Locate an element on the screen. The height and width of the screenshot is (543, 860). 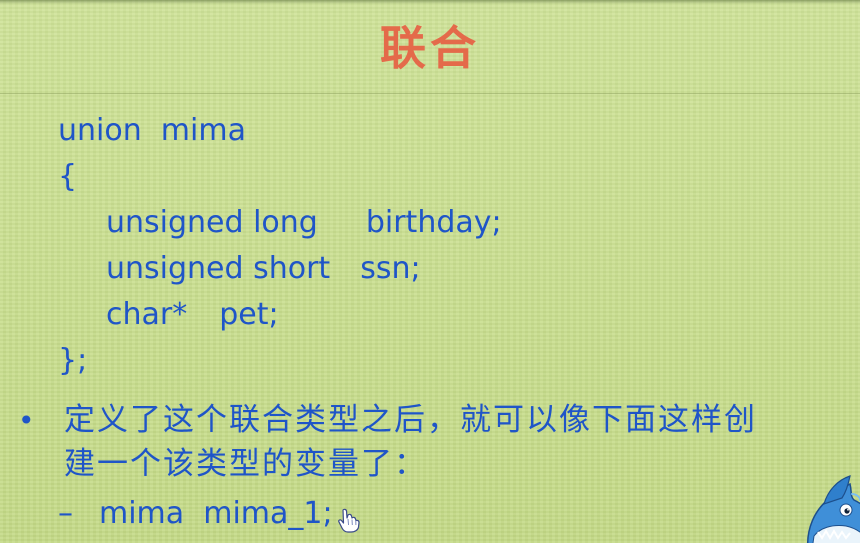
hand-pointer-icon is located at coordinates (349, 520).